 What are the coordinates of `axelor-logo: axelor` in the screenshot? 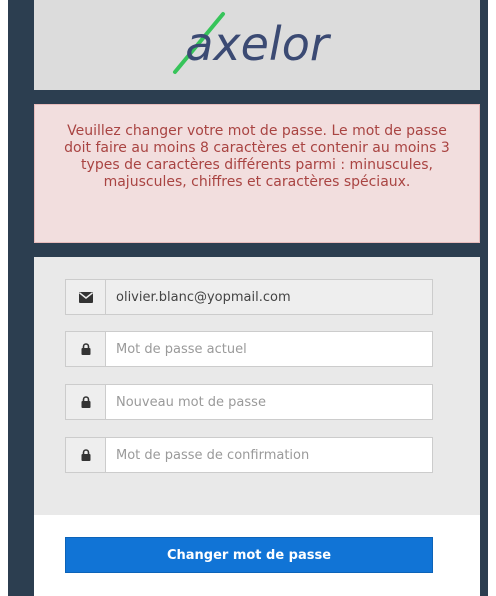 It's located at (252, 43).